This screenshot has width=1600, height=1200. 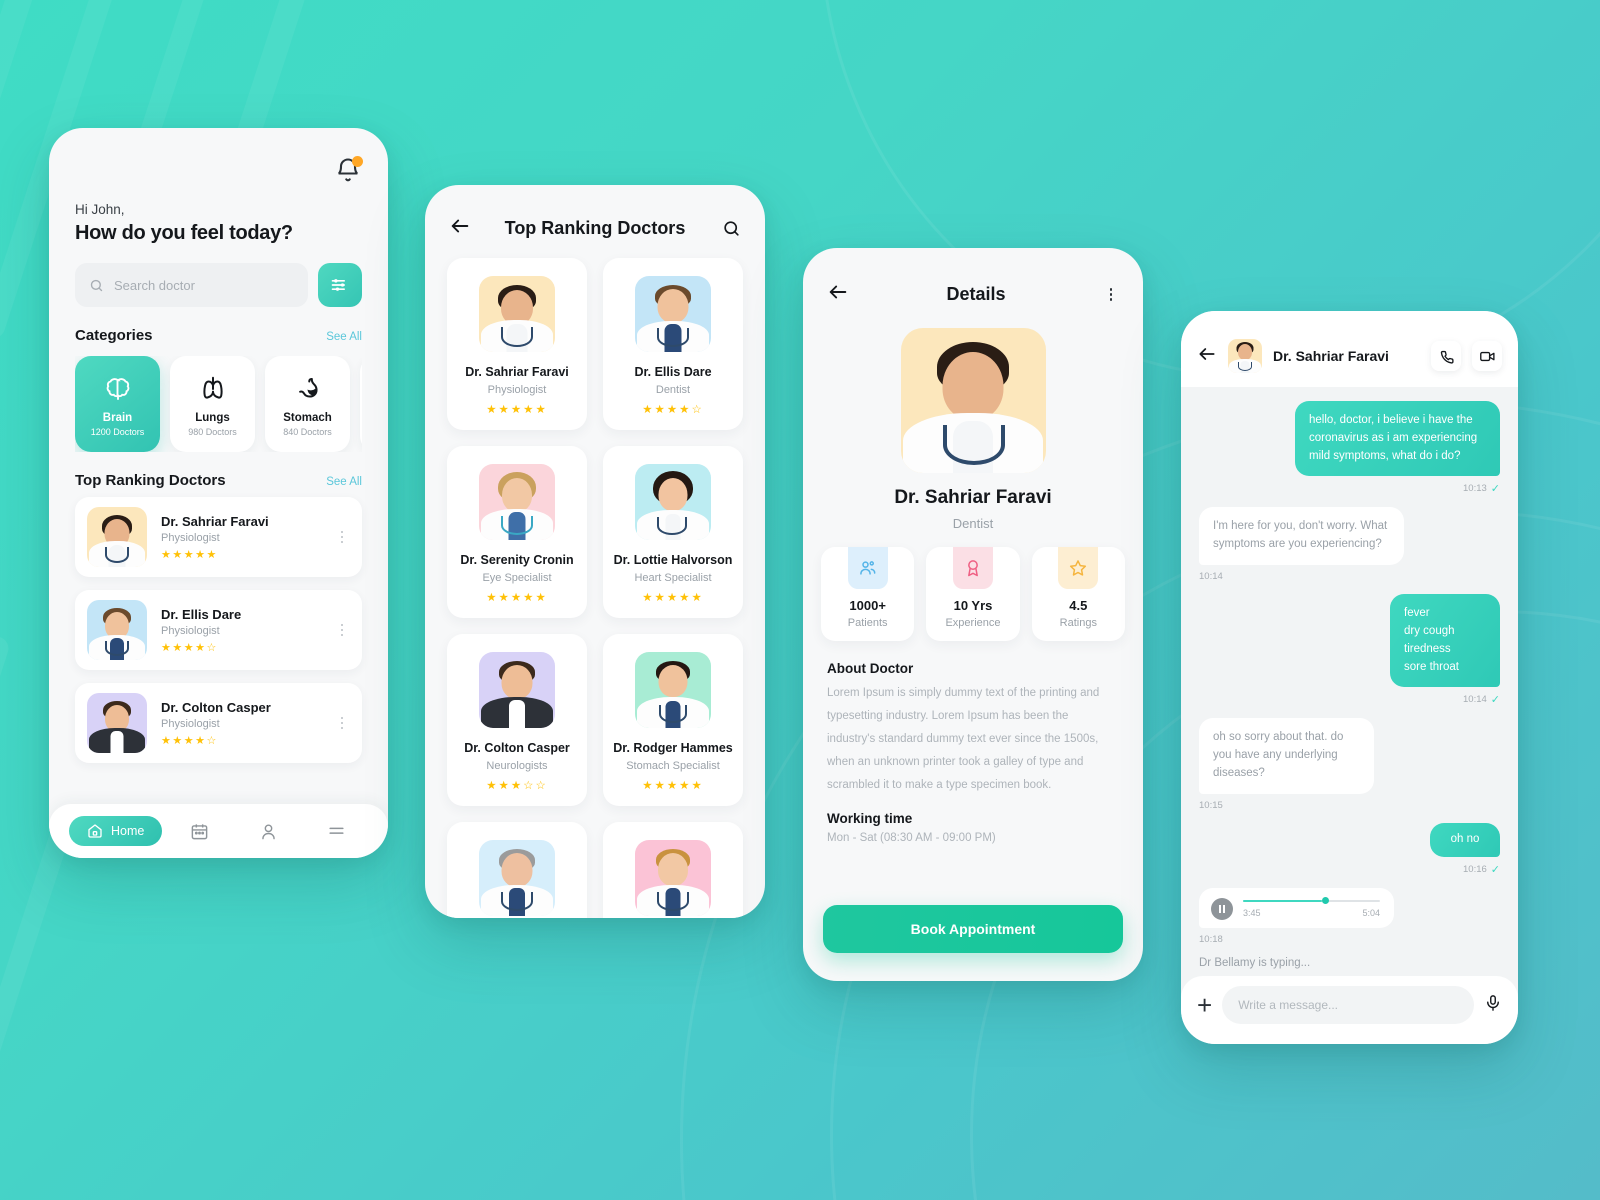 What do you see at coordinates (307, 404) in the screenshot?
I see `category-stomach: Stomach 840 Doctors` at bounding box center [307, 404].